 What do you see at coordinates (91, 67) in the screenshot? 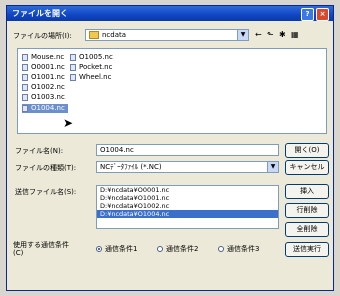
I see `list-item: Pocket.nc` at bounding box center [91, 67].